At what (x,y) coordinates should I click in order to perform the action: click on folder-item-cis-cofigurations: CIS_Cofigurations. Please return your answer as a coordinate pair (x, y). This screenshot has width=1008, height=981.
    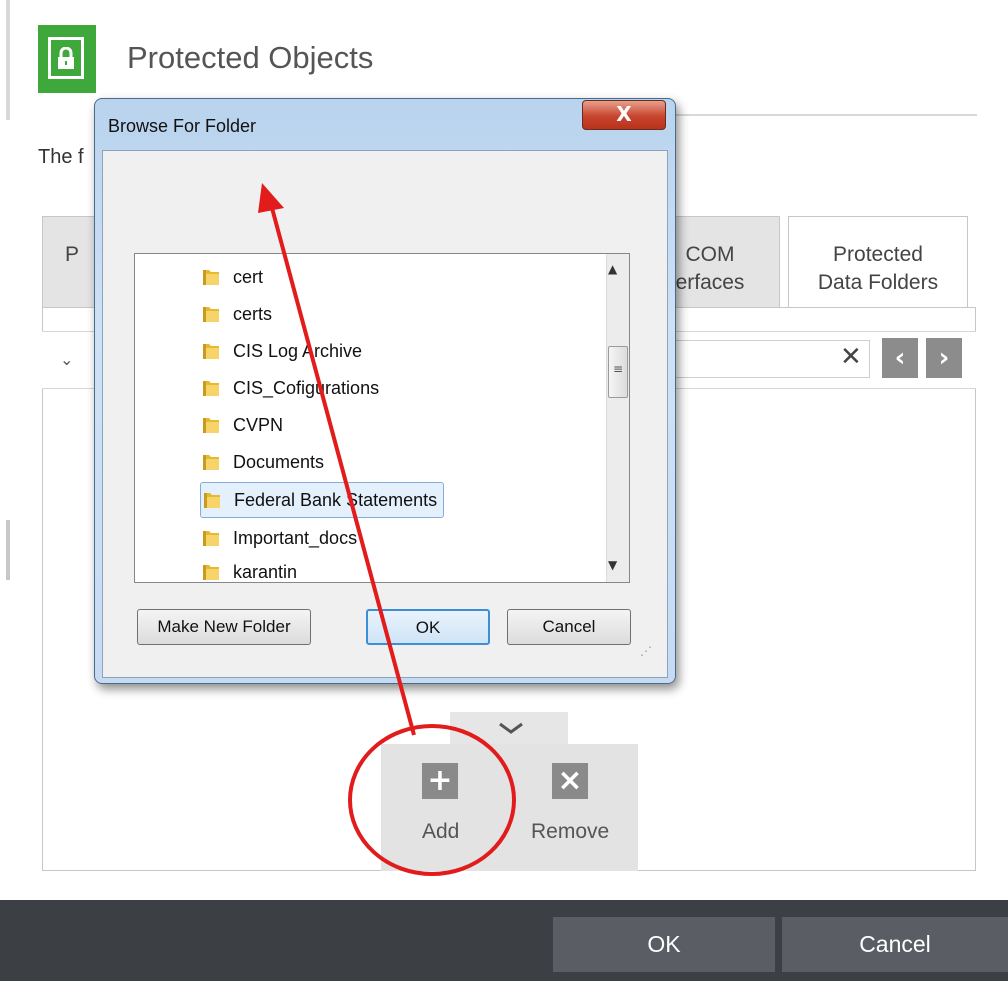
    Looking at the image, I should click on (289, 388).